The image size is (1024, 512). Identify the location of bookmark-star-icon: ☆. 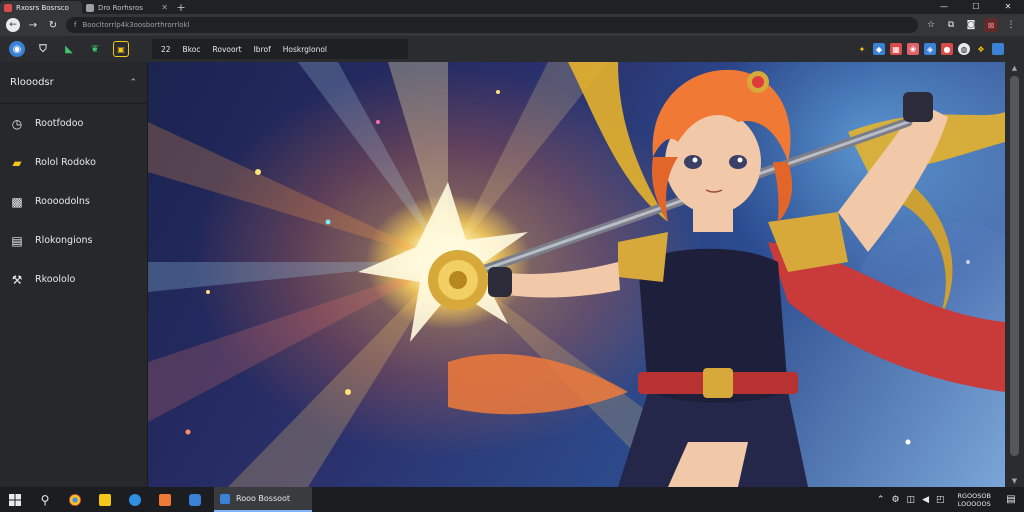
(931, 25).